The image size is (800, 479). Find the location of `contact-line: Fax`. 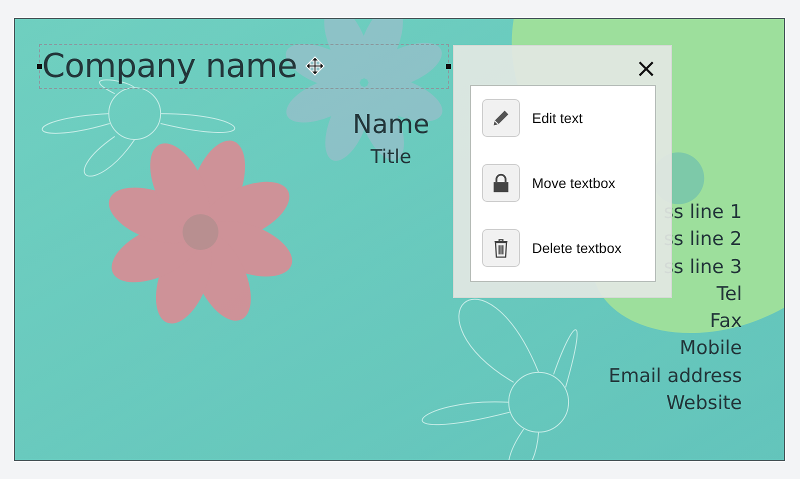

contact-line: Fax is located at coordinates (726, 321).